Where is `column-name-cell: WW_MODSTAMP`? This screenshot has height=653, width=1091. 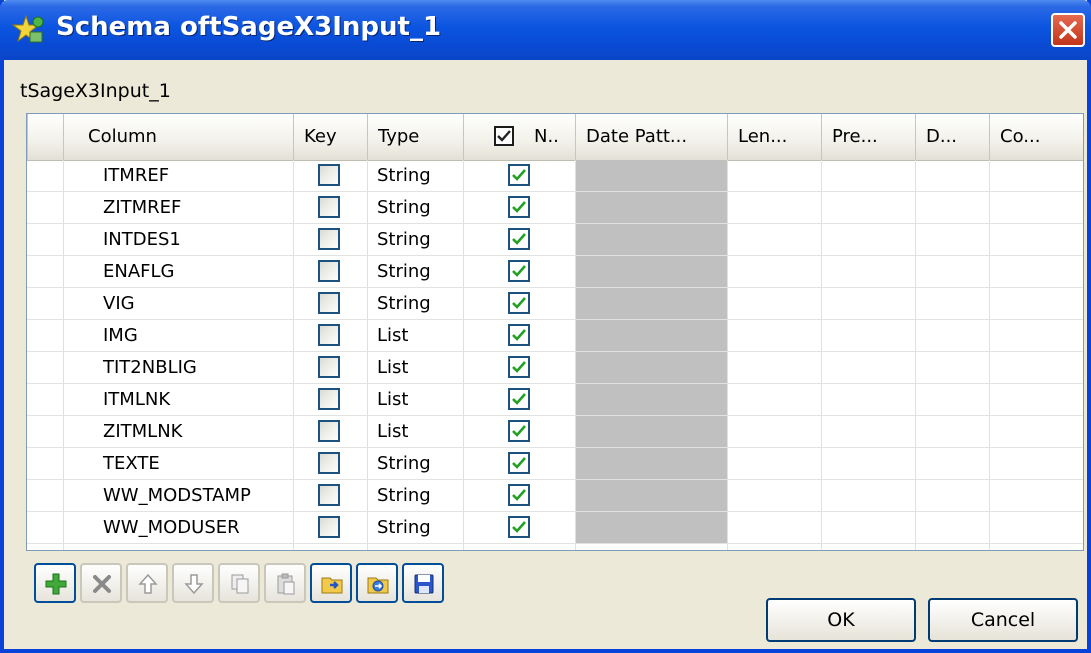
column-name-cell: WW_MODSTAMP is located at coordinates (177, 495).